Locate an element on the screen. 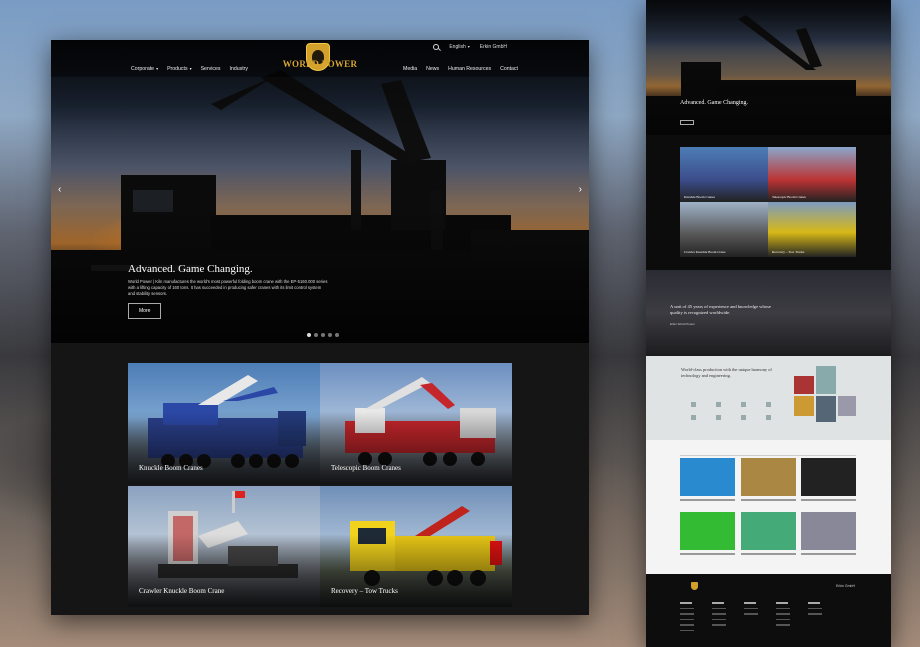 This screenshot has height=647, width=920. search-icon is located at coordinates (436, 47).